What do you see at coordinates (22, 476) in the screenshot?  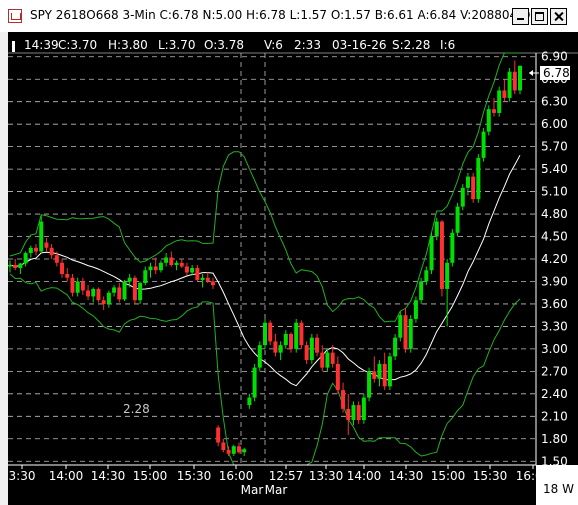 I see `time-tick-label: 3:30` at bounding box center [22, 476].